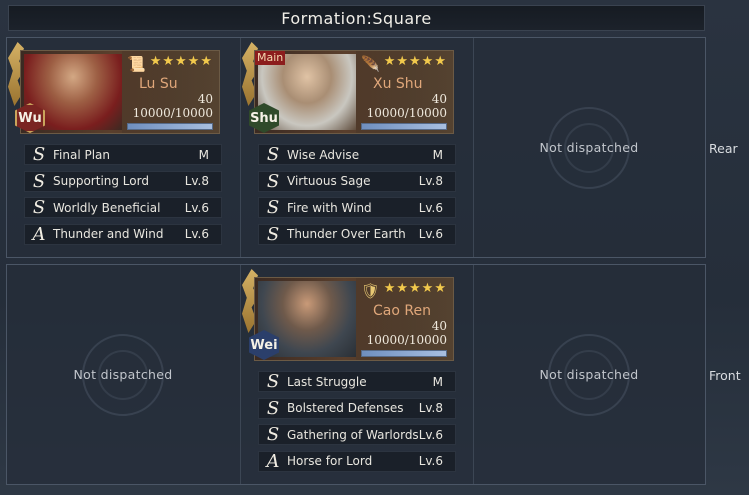 The width and height of the screenshot is (749, 495). What do you see at coordinates (108, 234) in the screenshot?
I see `skill-name: Thunder and Wind` at bounding box center [108, 234].